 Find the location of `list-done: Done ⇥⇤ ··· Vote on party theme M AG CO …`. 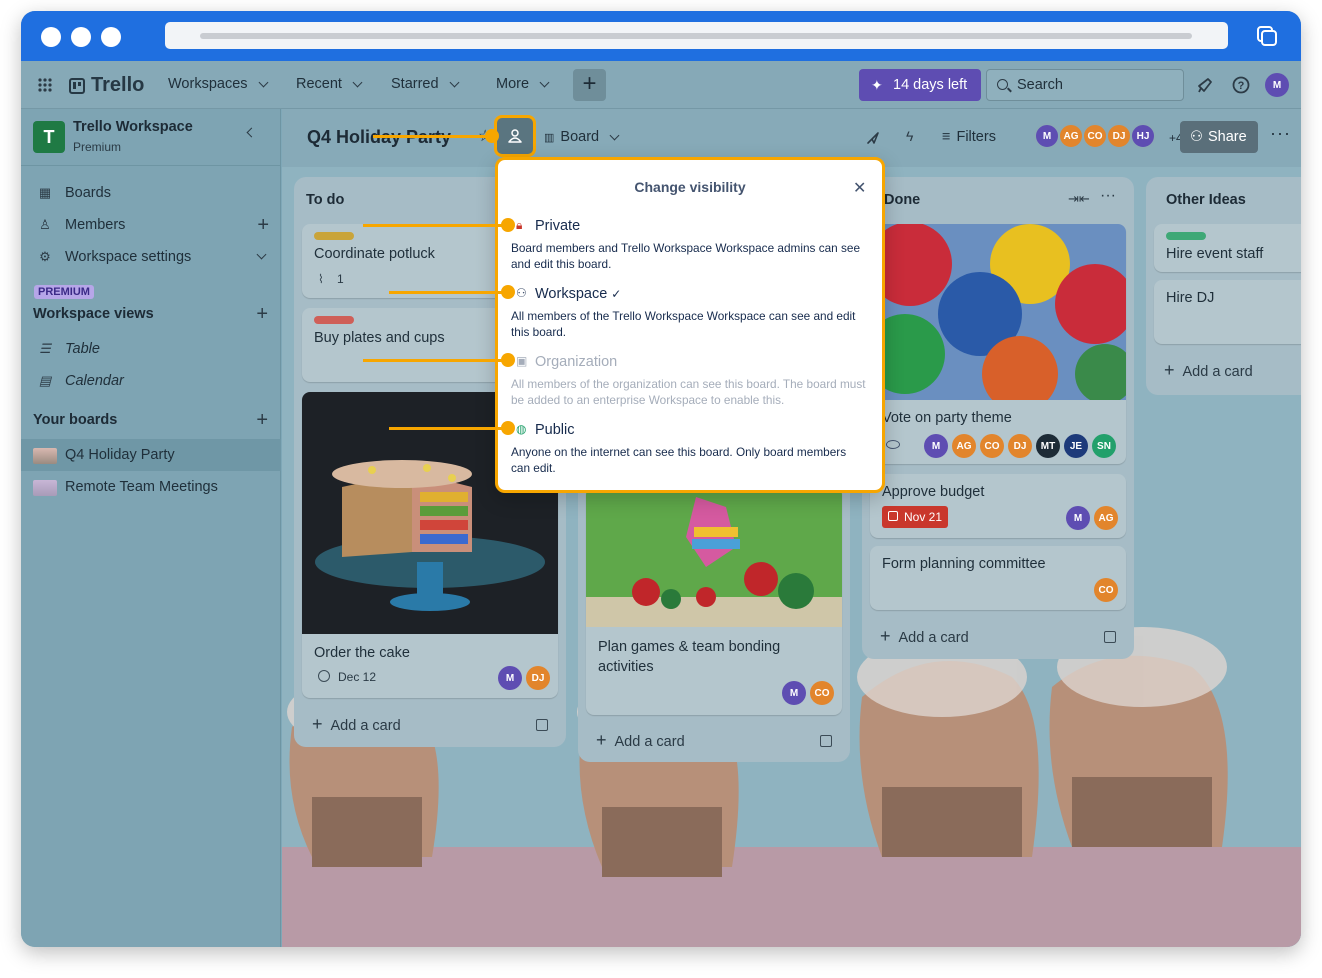

list-done: Done ⇥⇤ ··· Vote on party theme M AG CO … is located at coordinates (998, 418).